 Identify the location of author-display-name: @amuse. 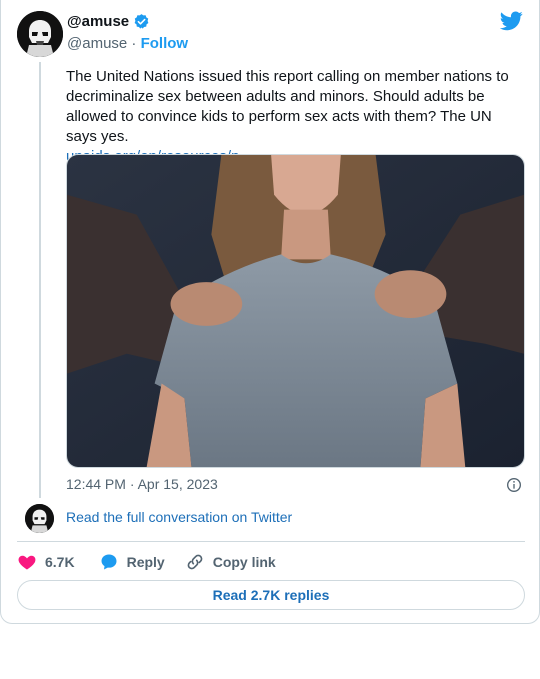
(98, 21).